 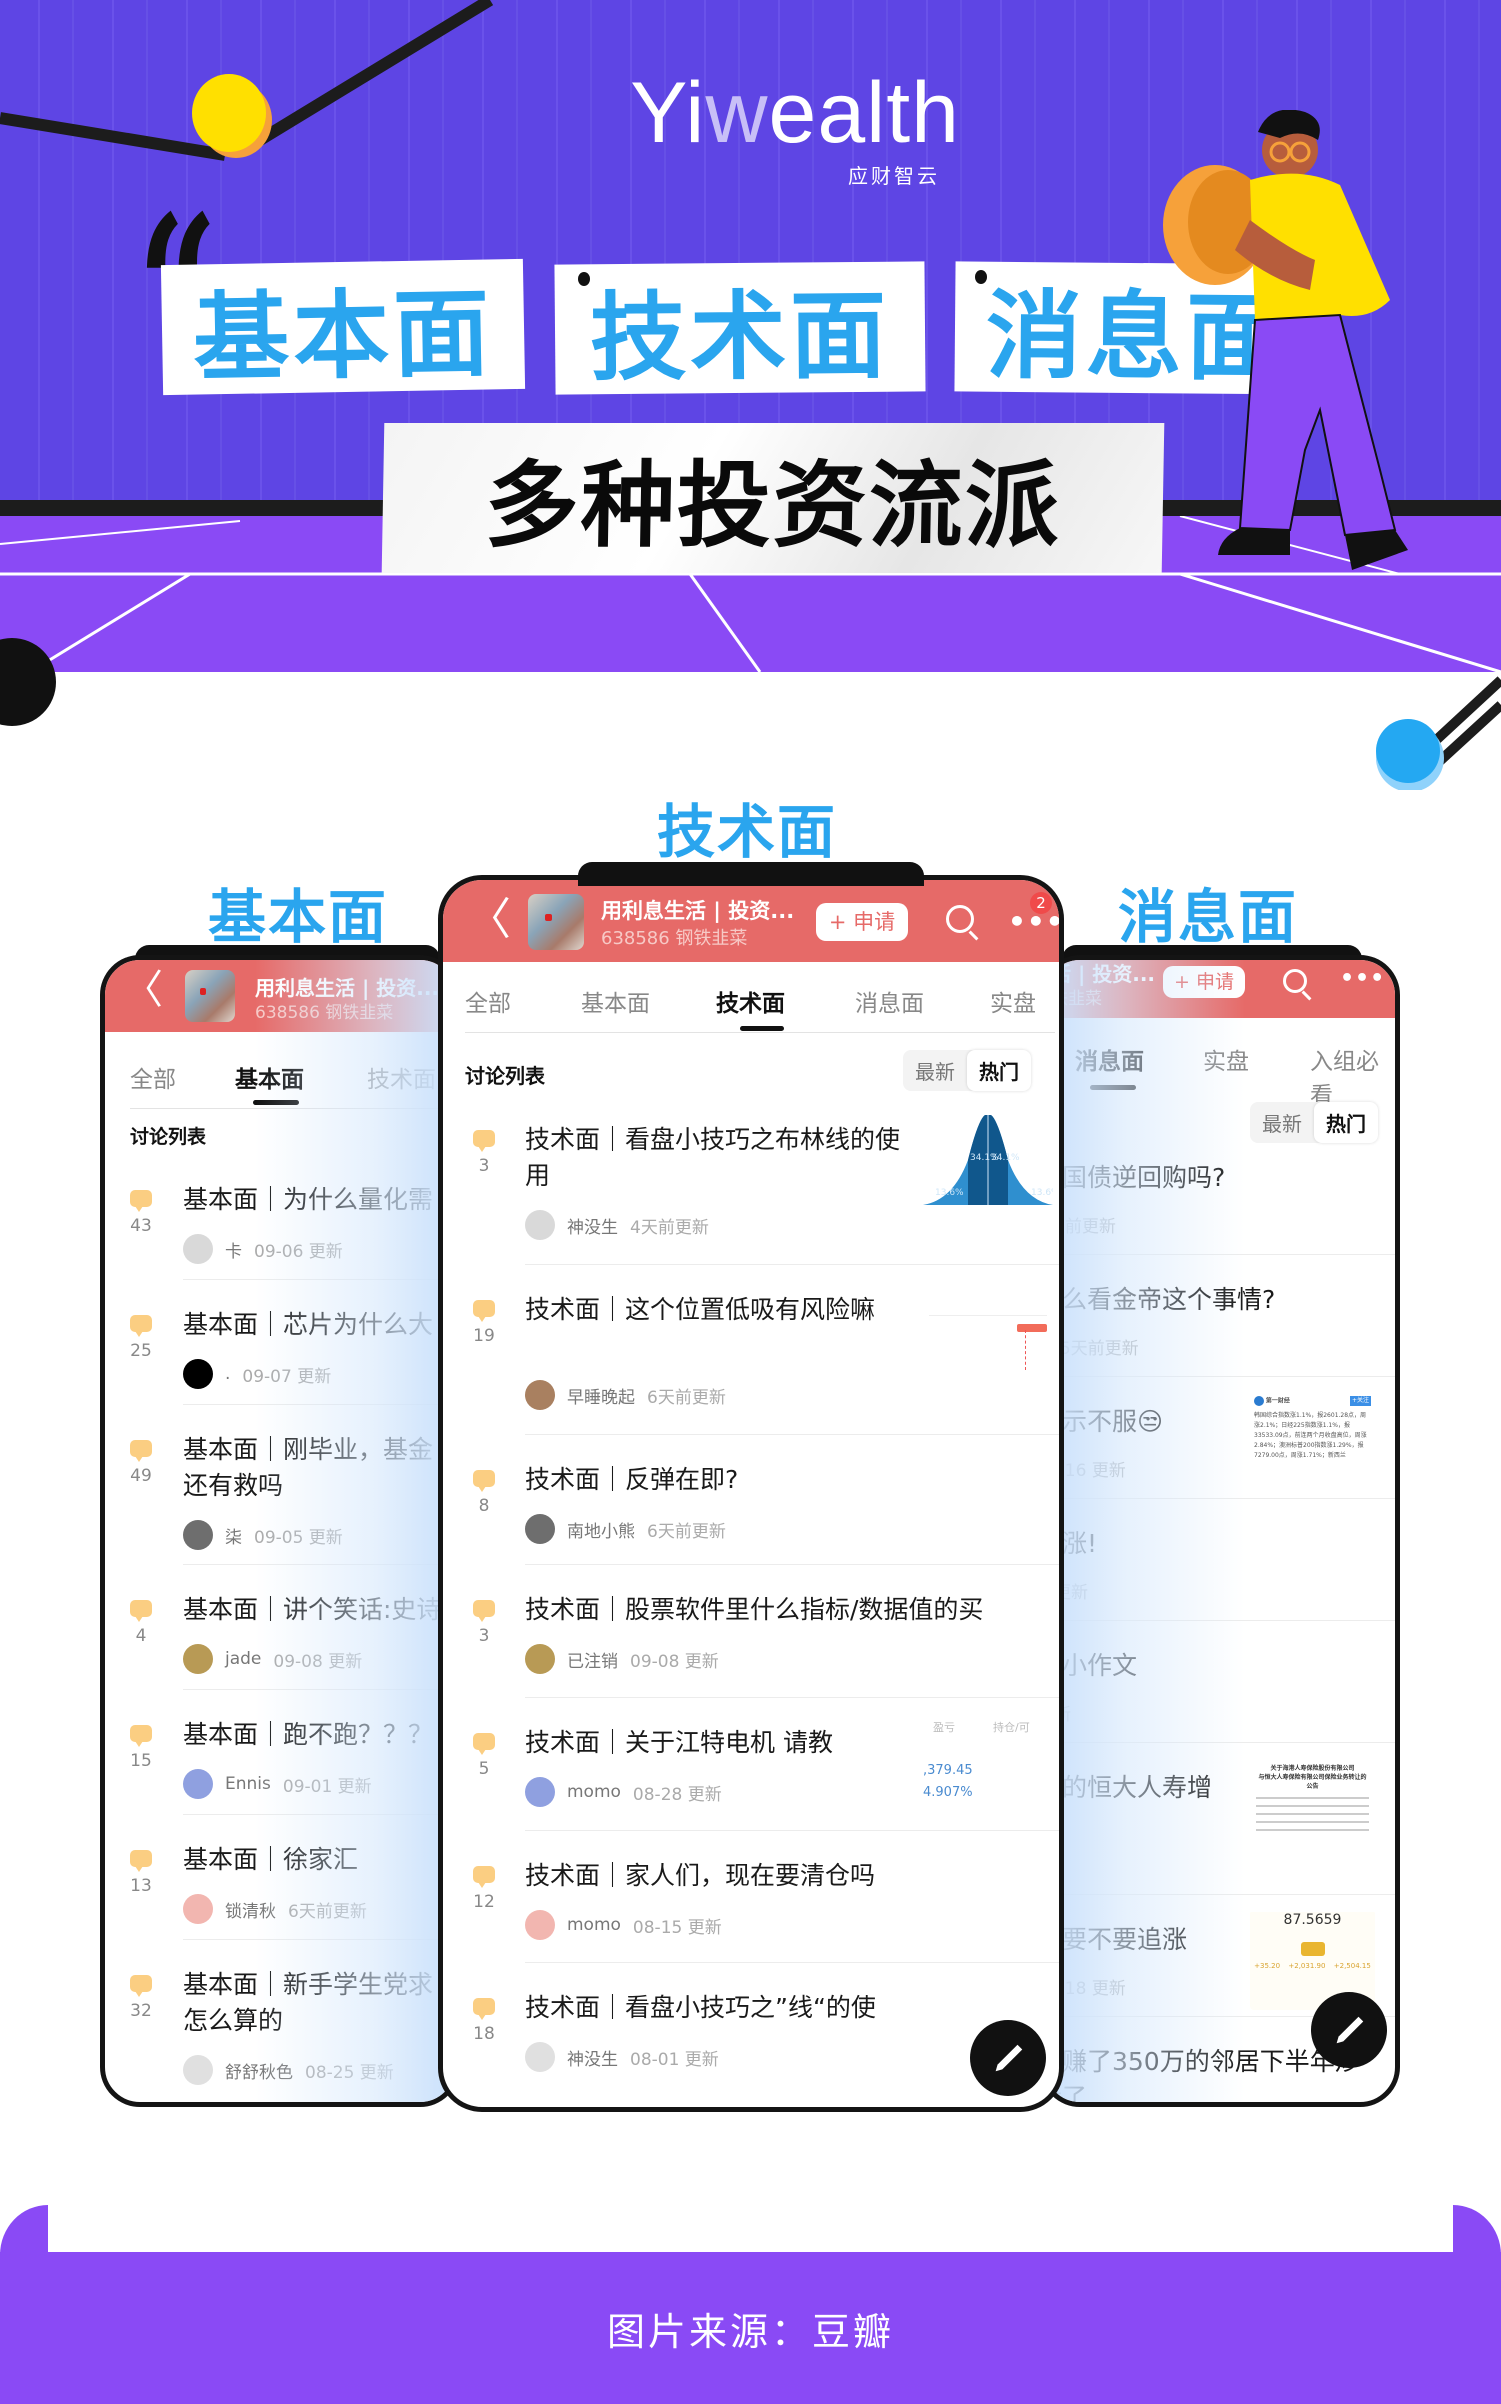 I want to click on post-thumbnail-portfolio-screenshot: 盈亏 持仓/可 ,379.45 4.907%, so click(x=988, y=1763).